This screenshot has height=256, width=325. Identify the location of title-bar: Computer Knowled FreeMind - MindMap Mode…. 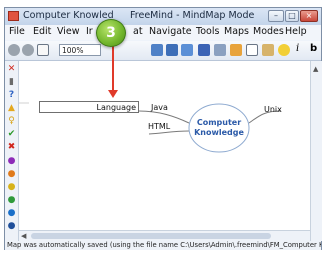
(163, 16).